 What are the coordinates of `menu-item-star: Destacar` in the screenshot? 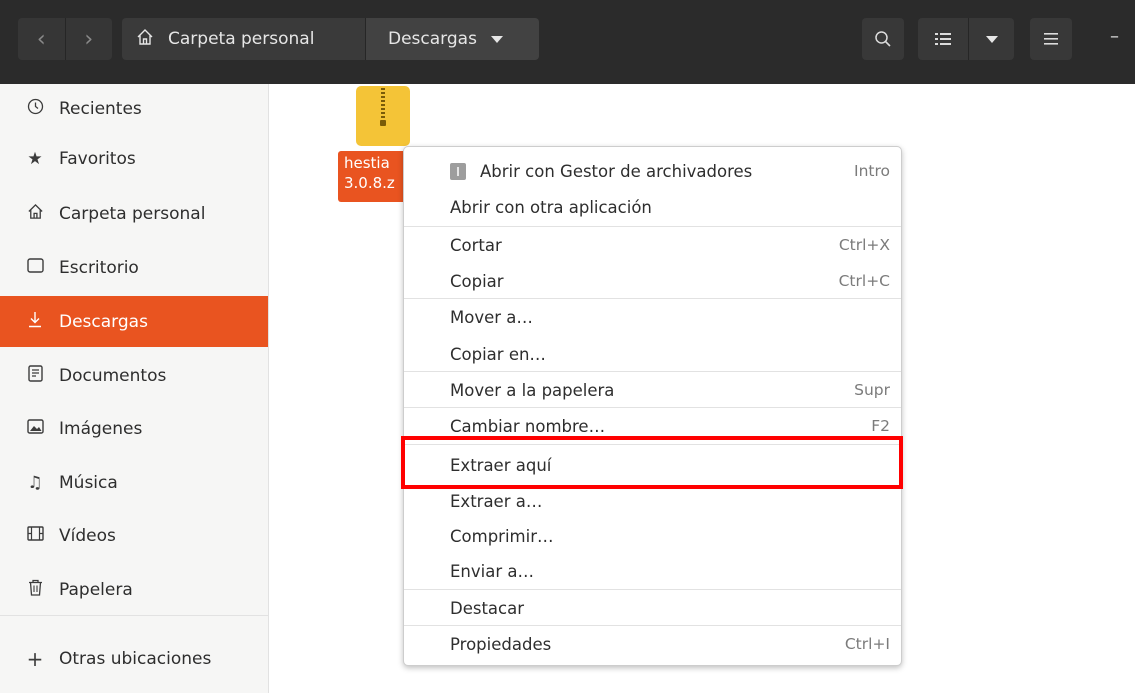 It's located at (652, 608).